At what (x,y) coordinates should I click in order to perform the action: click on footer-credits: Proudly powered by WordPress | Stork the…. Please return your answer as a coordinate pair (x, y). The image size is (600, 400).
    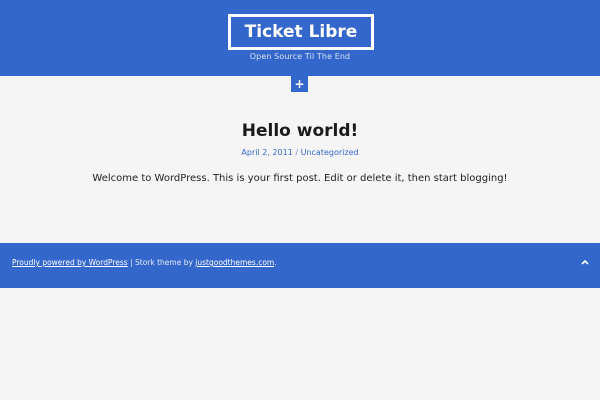
    Looking at the image, I should click on (144, 262).